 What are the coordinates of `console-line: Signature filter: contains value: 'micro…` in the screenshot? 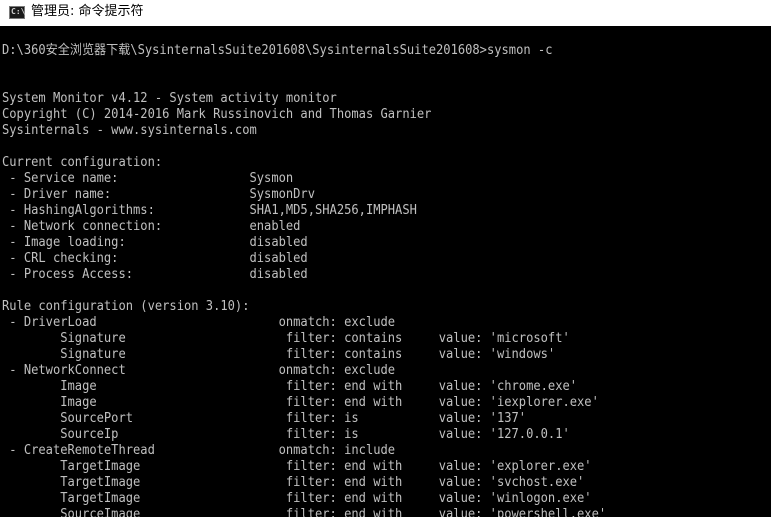 It's located at (286, 338).